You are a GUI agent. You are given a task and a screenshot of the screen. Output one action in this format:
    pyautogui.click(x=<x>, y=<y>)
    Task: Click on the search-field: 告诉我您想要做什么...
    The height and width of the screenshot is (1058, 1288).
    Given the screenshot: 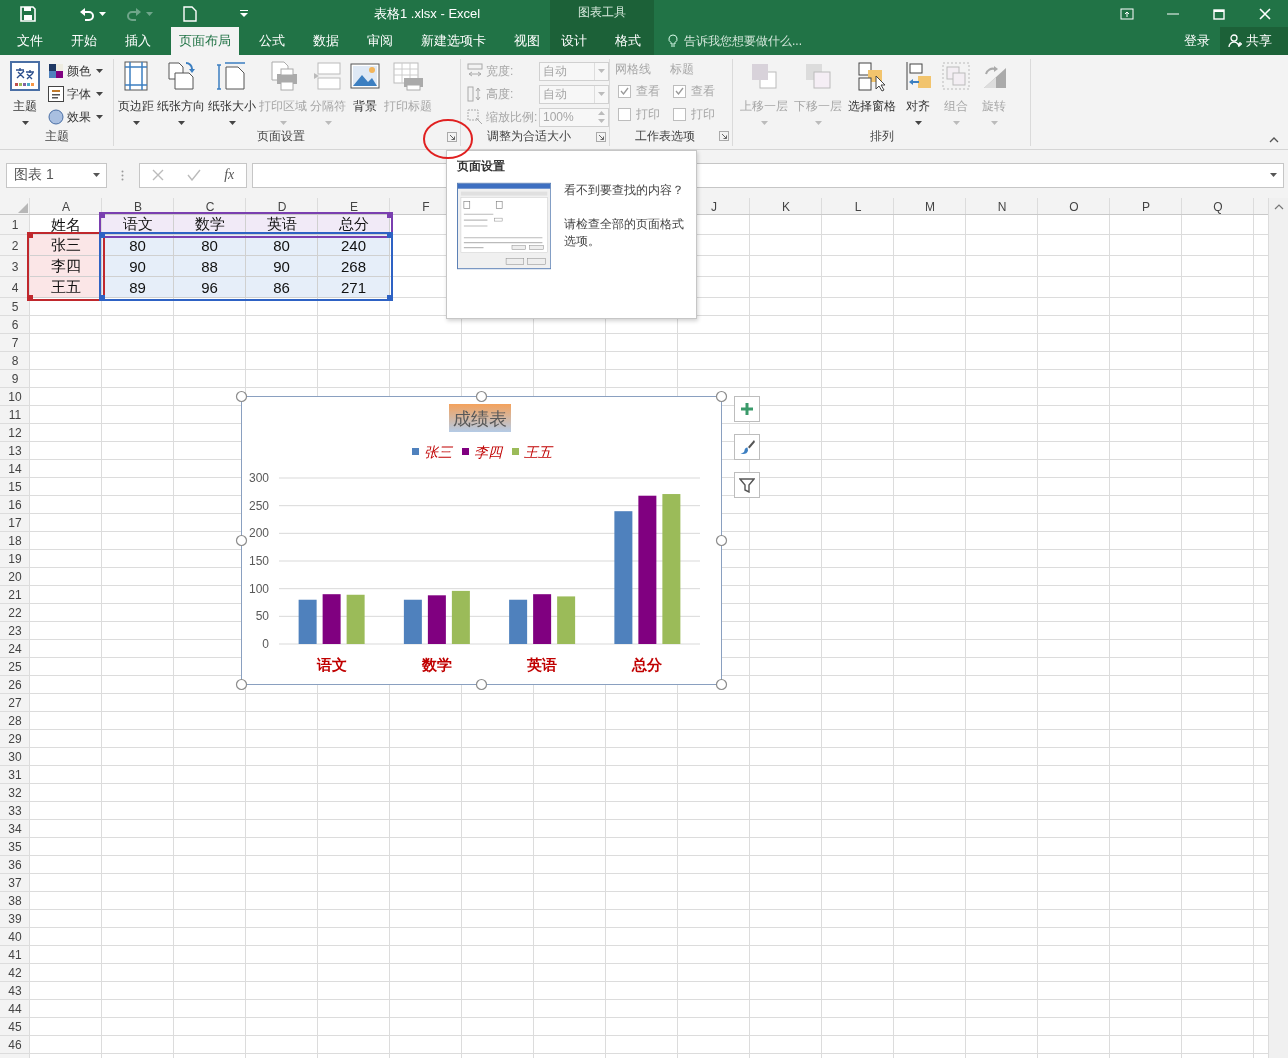 What is the action you would take?
    pyautogui.click(x=784, y=41)
    